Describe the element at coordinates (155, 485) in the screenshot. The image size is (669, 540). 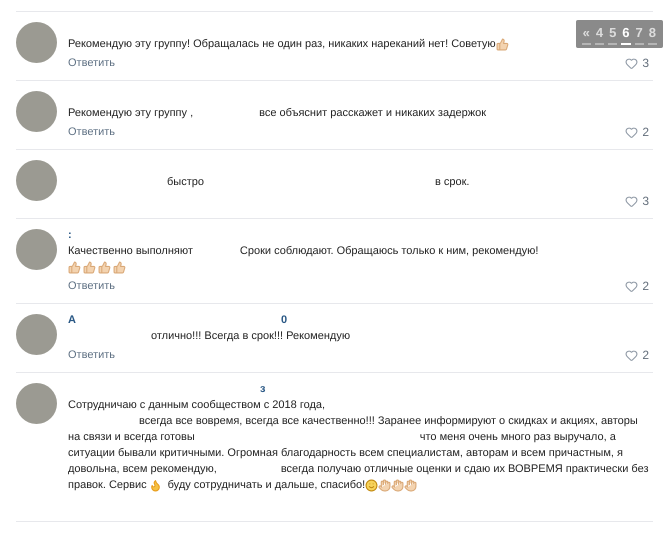
I see `flame-icon` at that location.